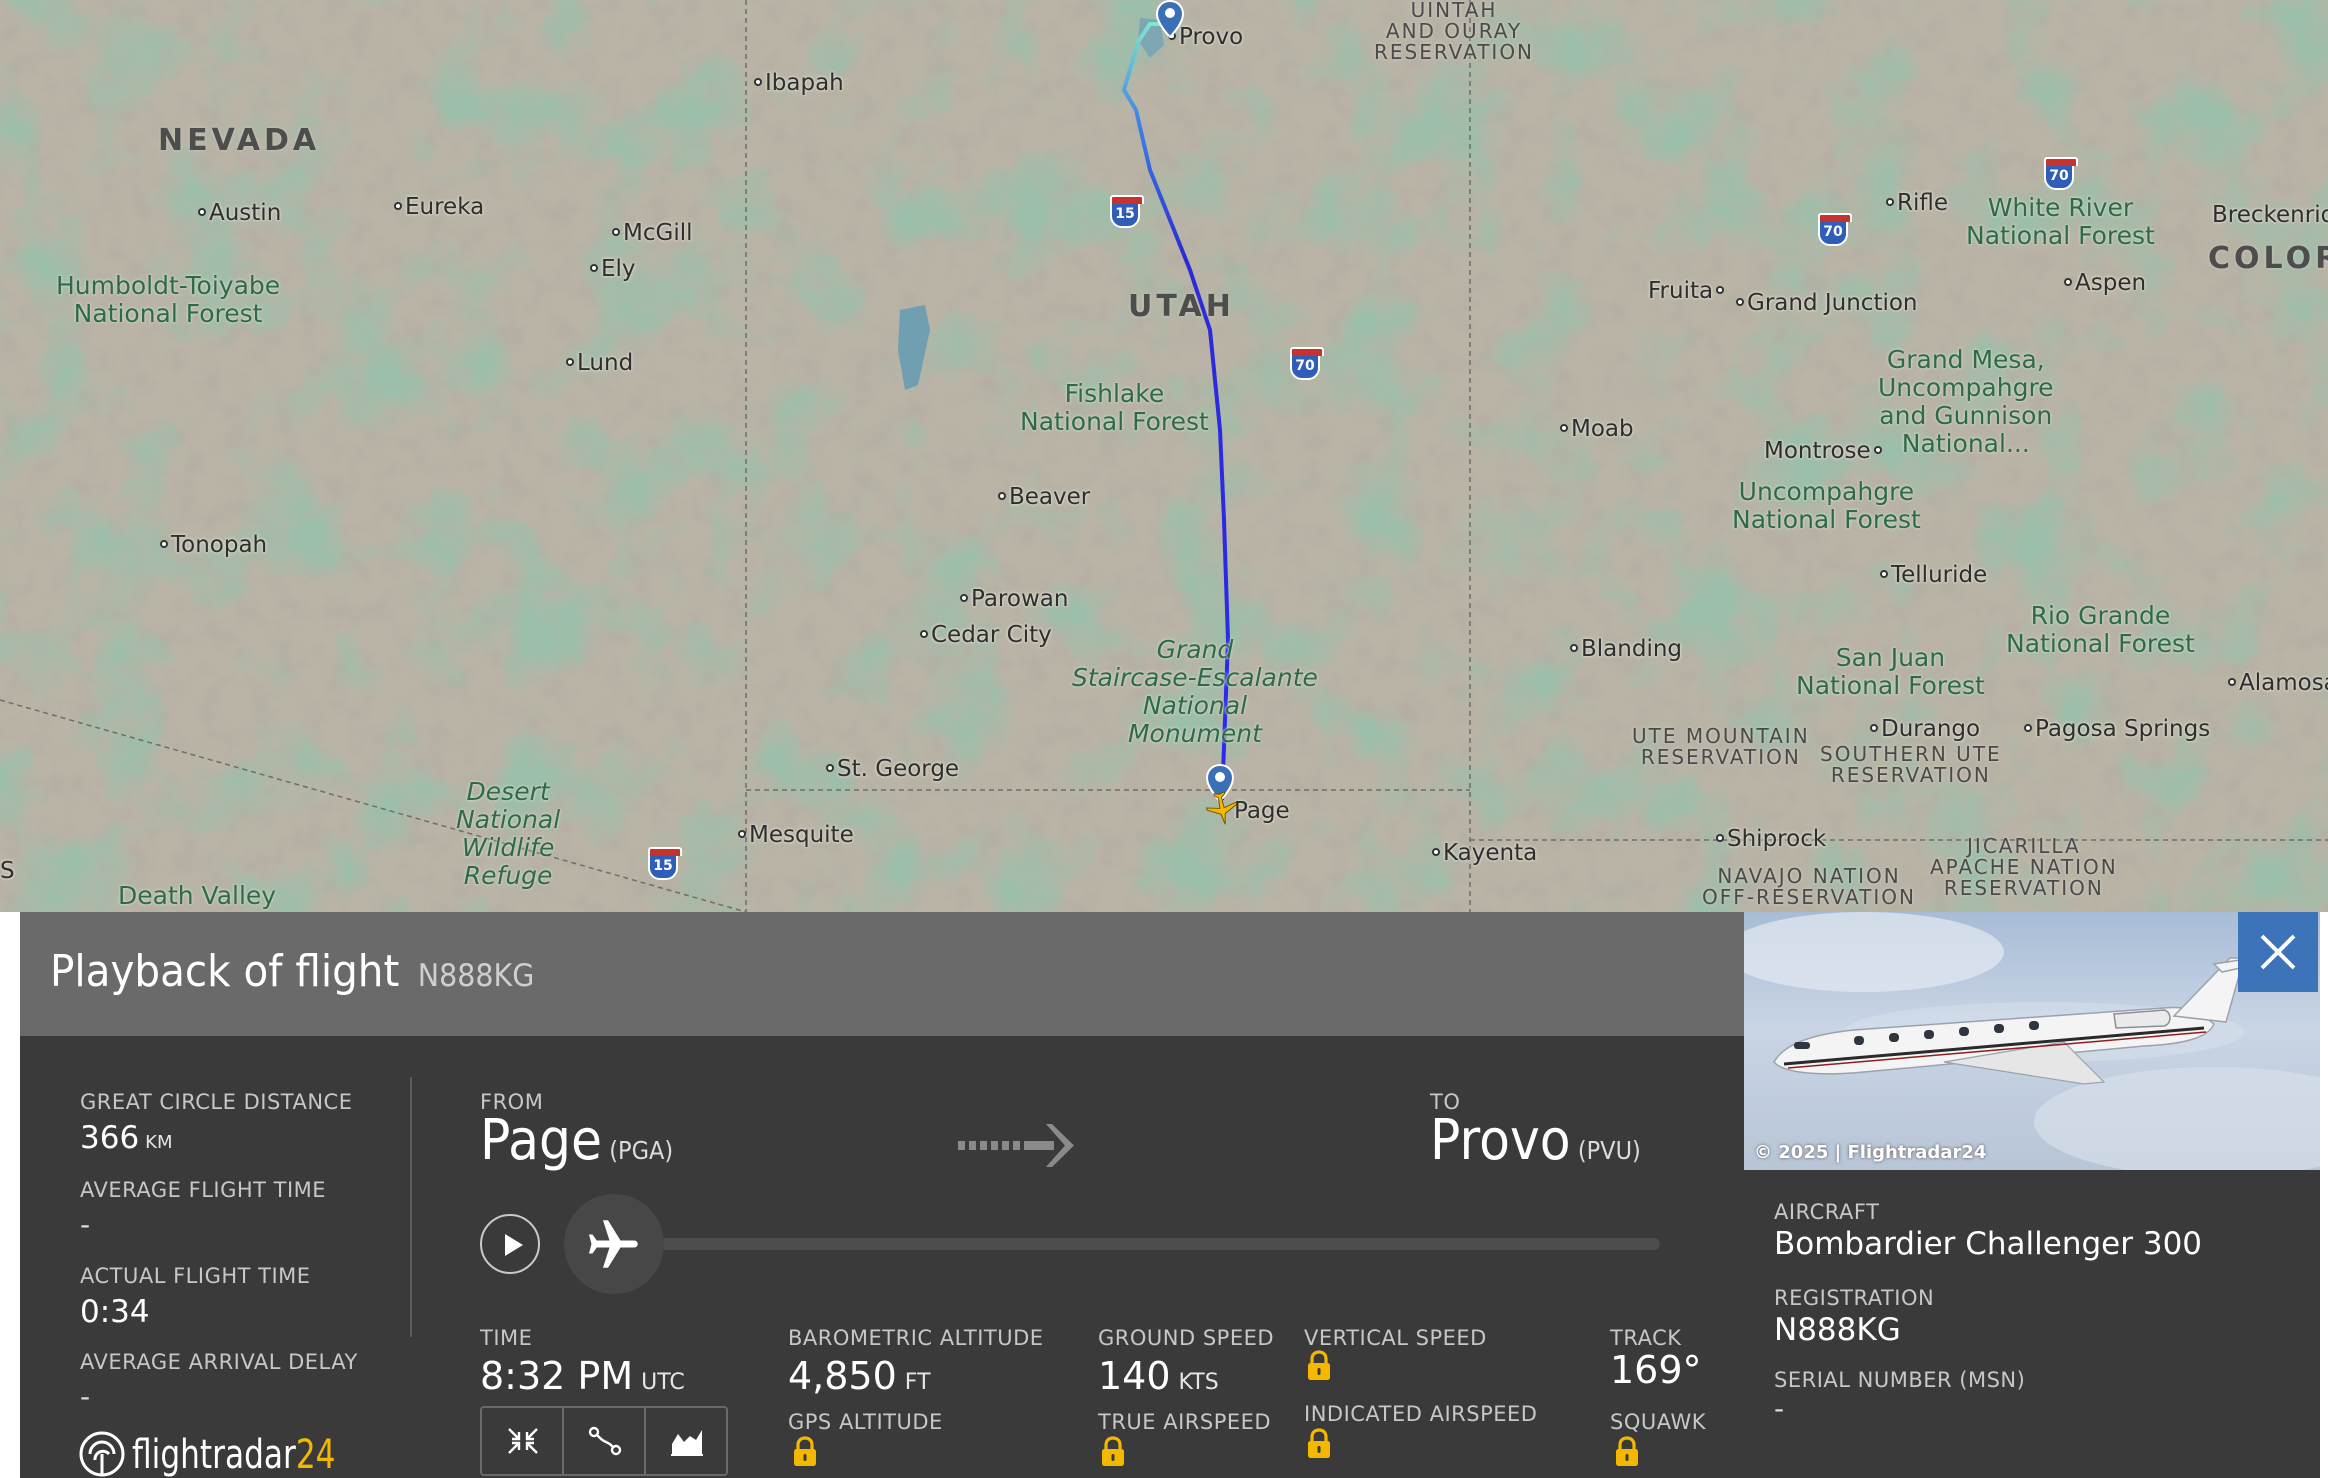 This screenshot has height=1478, width=2328. Describe the element at coordinates (1140, 1244) in the screenshot. I see `playback-timeline` at that location.